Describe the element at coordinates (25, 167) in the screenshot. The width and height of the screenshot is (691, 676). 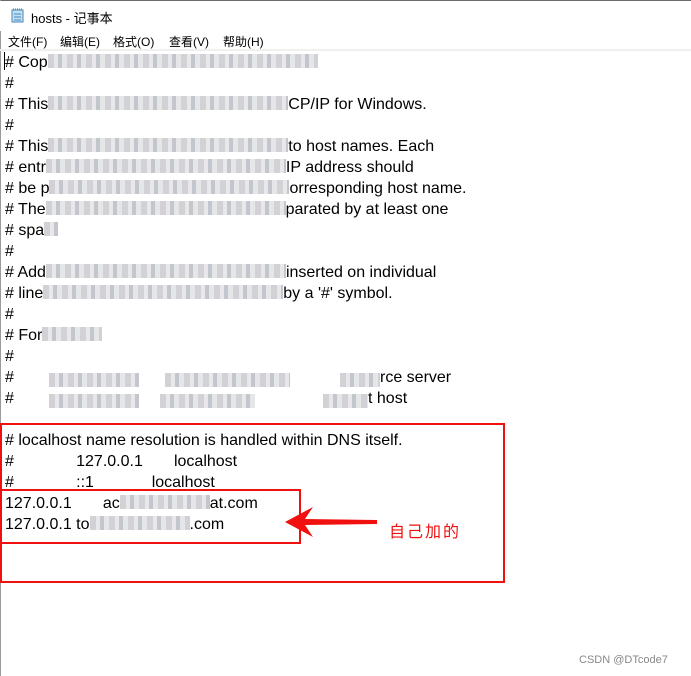
I see `line-text: # entr` at that location.